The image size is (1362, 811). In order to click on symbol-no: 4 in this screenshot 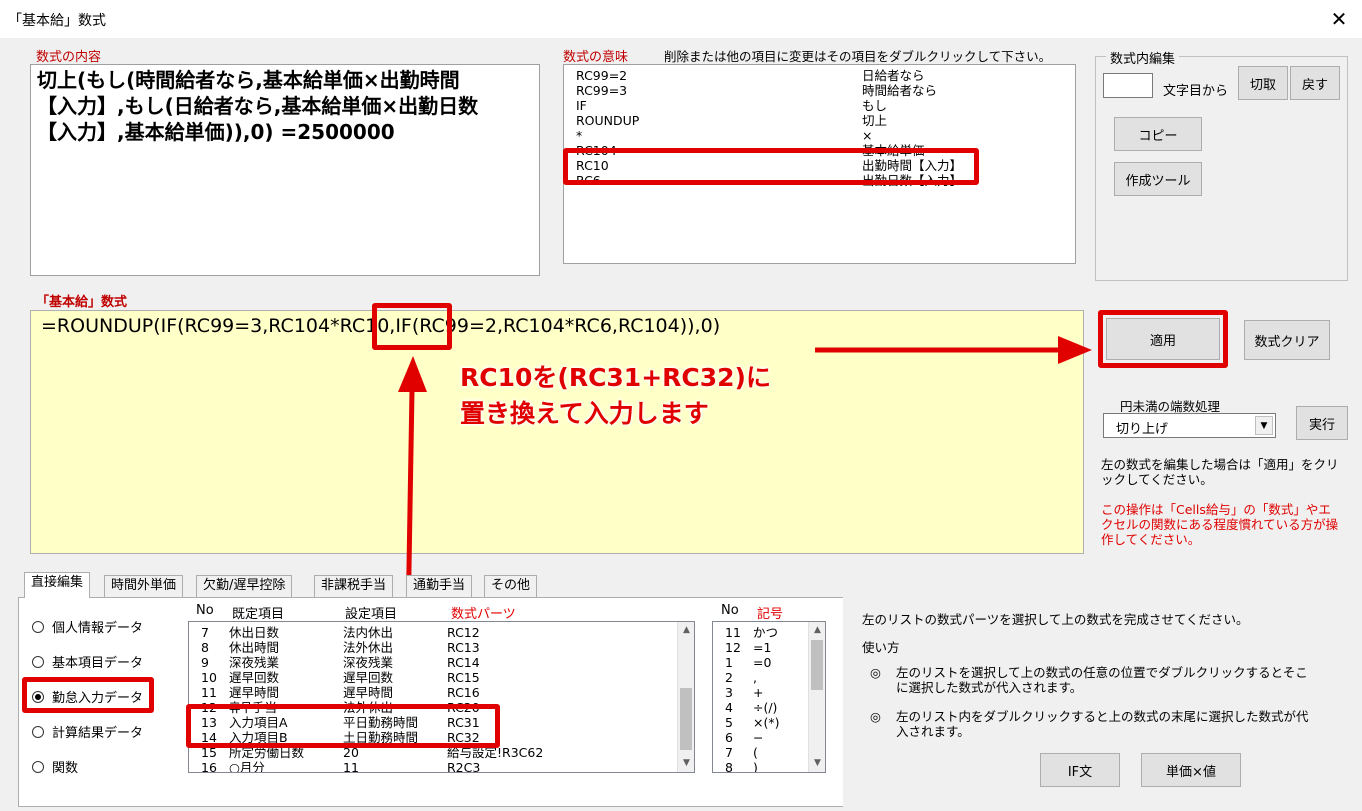, I will do `click(729, 707)`.